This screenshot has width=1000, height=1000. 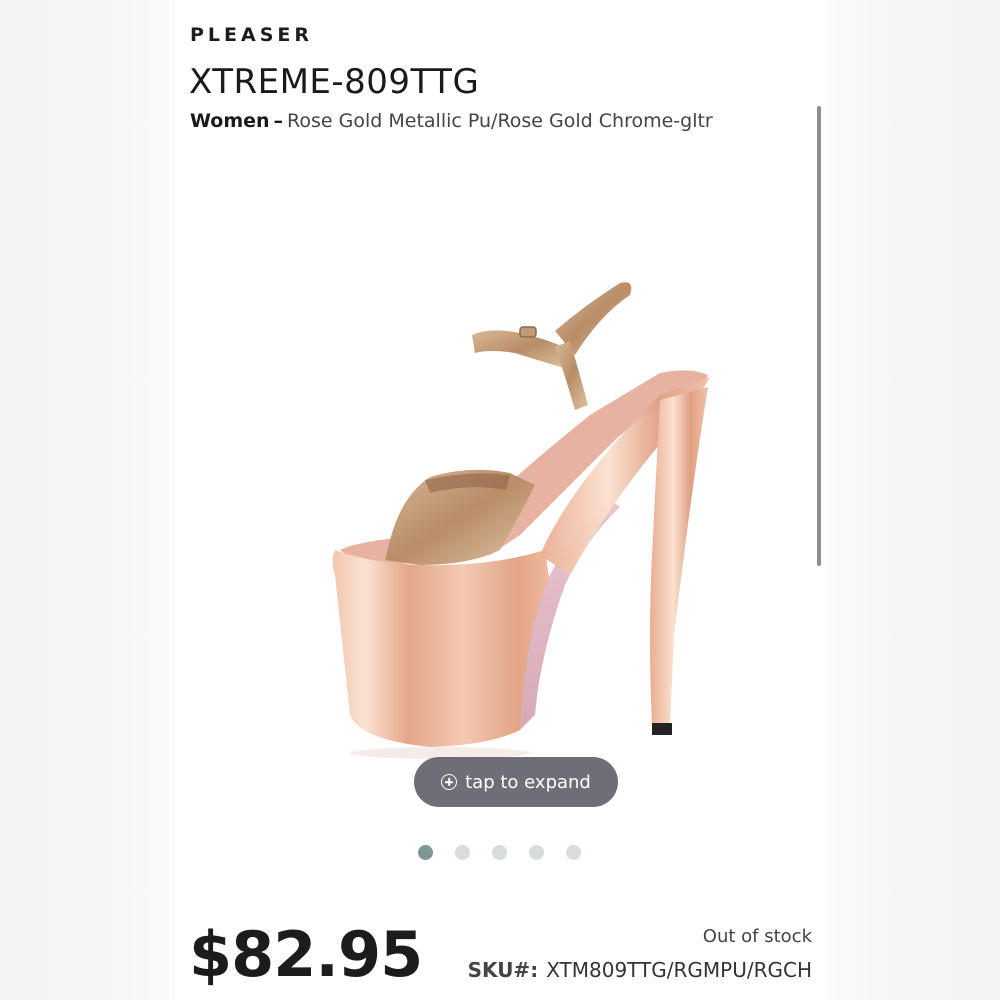 I want to click on sku-line: SKU#: XTM809TTG/RGMPU/RGCH, so click(x=640, y=970).